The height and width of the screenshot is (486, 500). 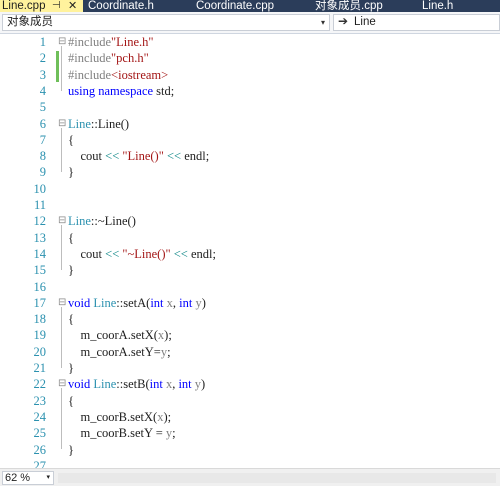 I want to click on changed-line-indicator, so click(x=57, y=66).